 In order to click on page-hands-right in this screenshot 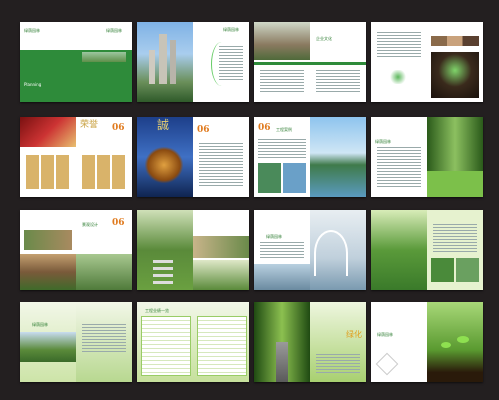, I will do `click(455, 62)`.